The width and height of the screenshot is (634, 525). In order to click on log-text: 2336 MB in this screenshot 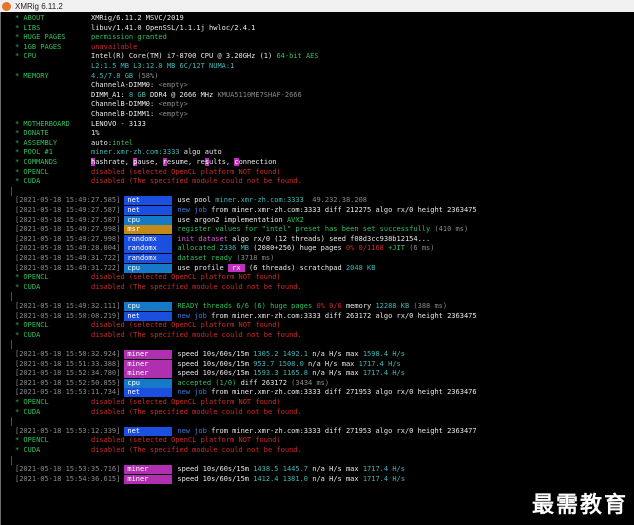, I will do `click(234, 248)`.